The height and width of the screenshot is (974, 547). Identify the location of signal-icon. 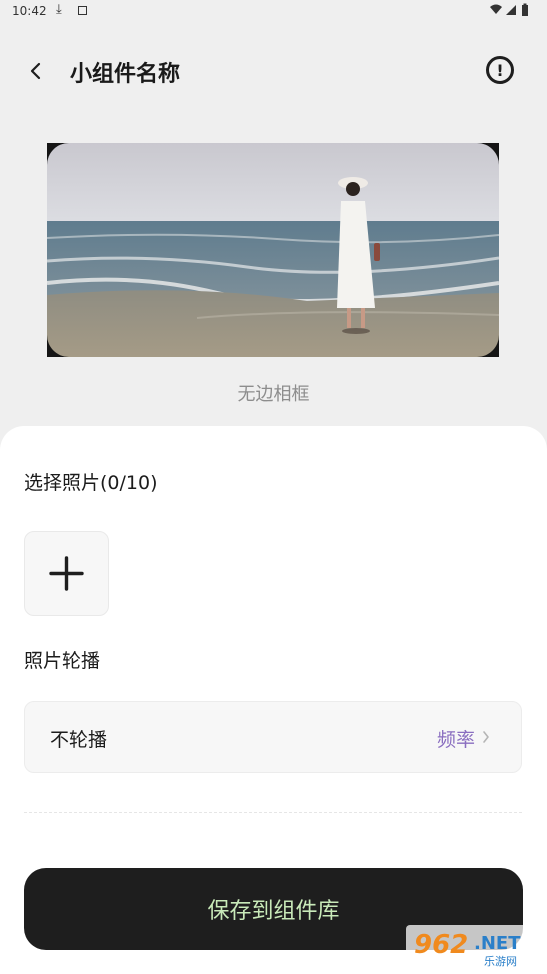
(511, 10).